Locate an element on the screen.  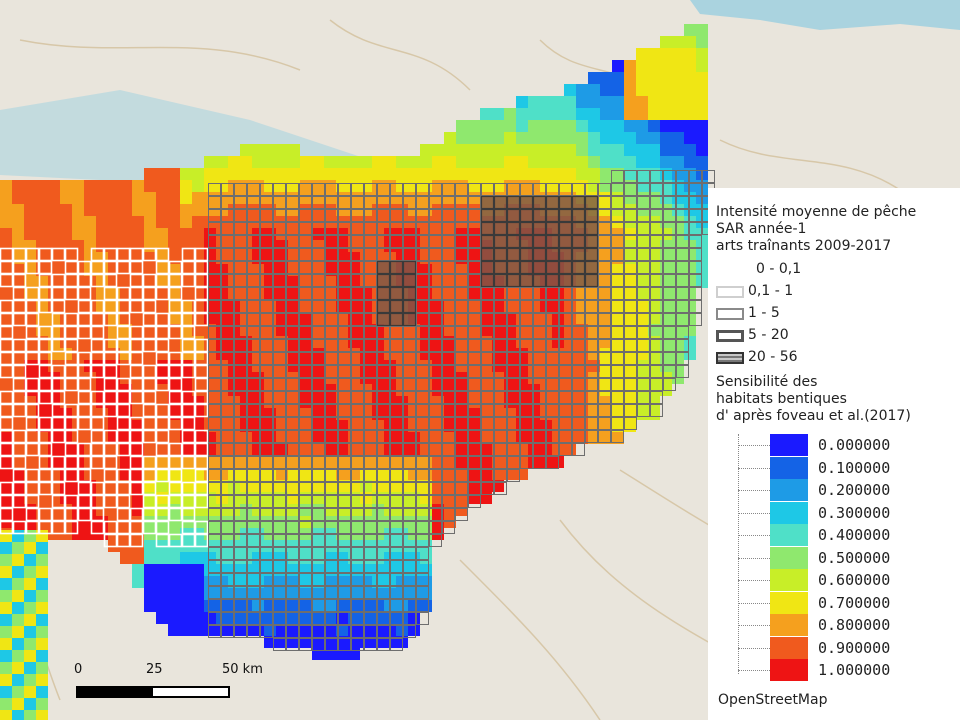
sensitivity-title-line-1: Sensibilité des is located at coordinates (767, 382).